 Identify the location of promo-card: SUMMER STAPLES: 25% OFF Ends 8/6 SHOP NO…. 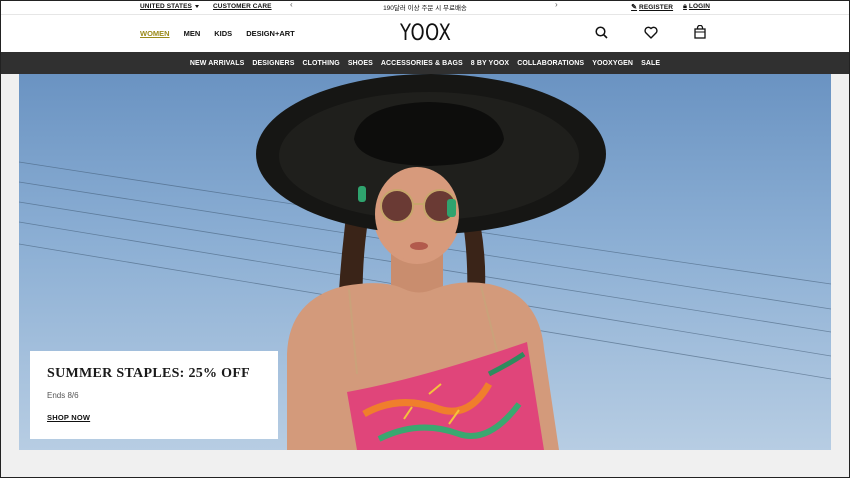
(154, 395).